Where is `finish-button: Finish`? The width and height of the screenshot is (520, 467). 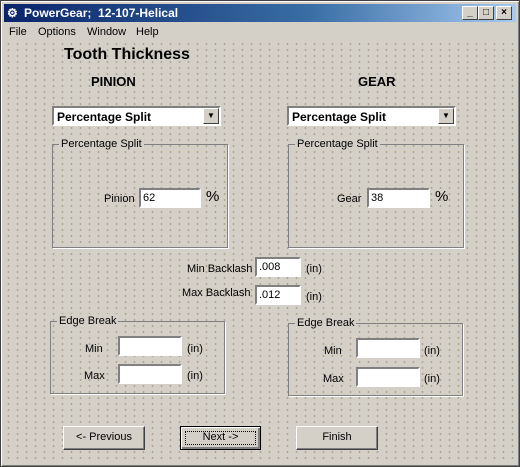 finish-button: Finish is located at coordinates (337, 438).